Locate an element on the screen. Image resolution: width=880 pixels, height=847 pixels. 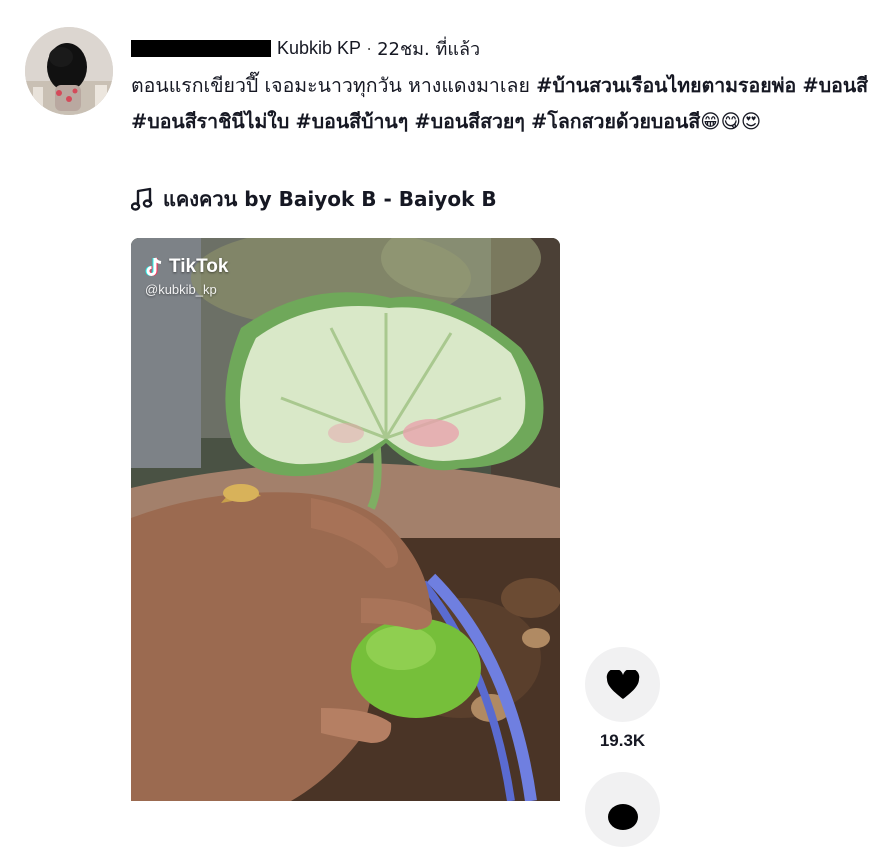
music-link: แคงควน by Baiyok B - Baiyok B is located at coordinates (314, 199).